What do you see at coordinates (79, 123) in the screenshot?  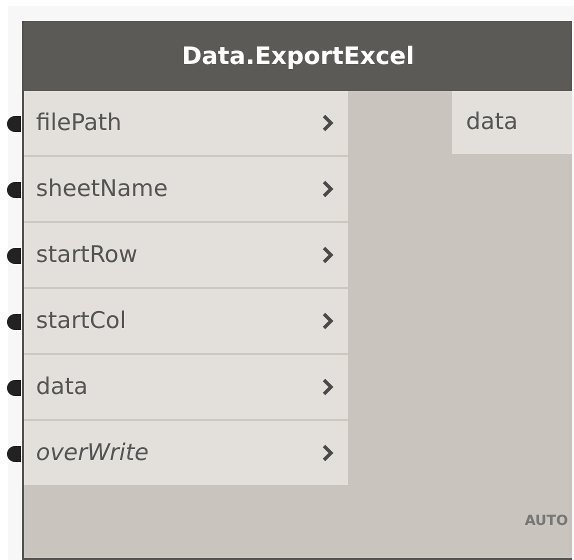 I see `input-label: filePath` at bounding box center [79, 123].